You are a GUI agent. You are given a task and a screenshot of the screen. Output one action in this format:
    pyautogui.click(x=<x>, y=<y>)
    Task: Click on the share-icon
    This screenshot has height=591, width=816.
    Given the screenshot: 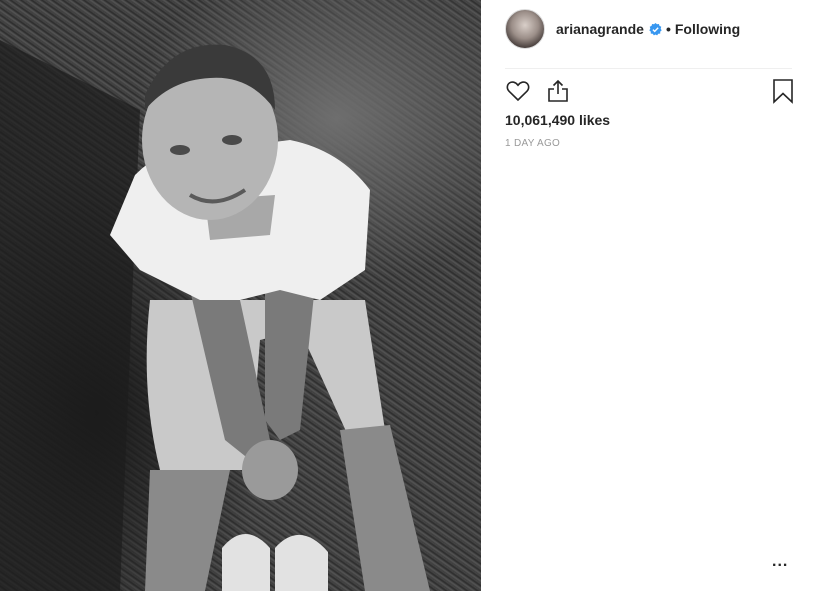 What is the action you would take?
    pyautogui.click(x=558, y=91)
    